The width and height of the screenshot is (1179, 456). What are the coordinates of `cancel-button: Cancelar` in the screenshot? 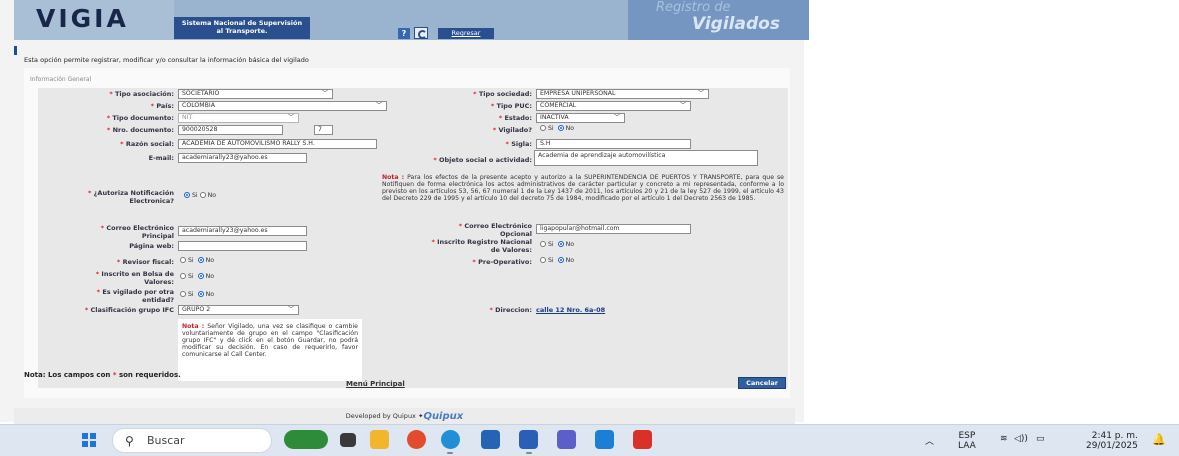 It's located at (762, 383).